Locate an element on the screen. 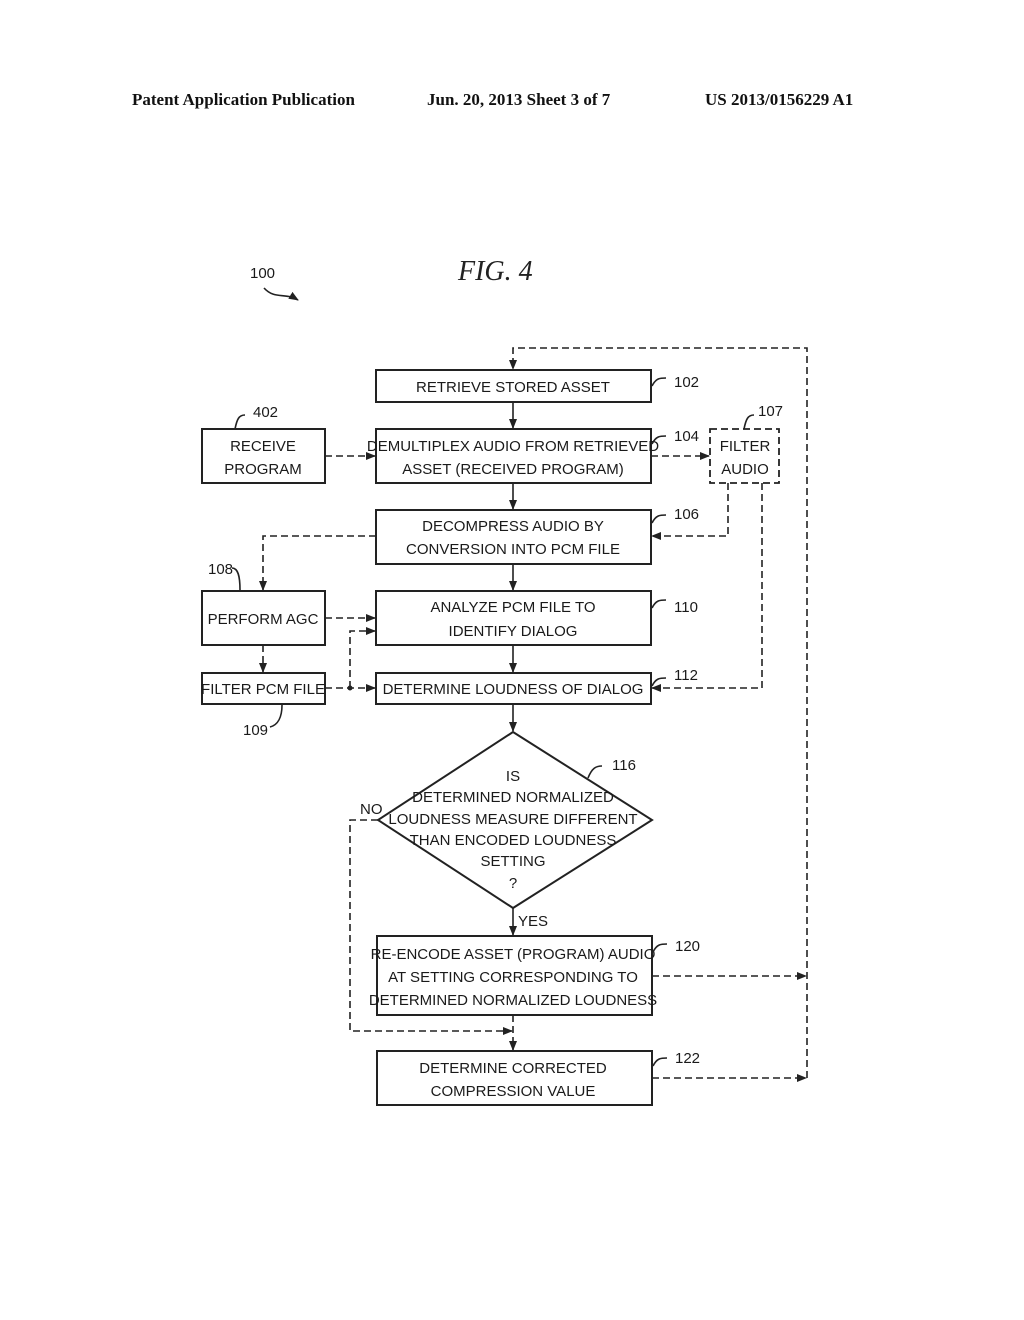  node-104-text-1: DEMULTIPLEX AUDIO FROM RETRIEVED is located at coordinates (513, 446).